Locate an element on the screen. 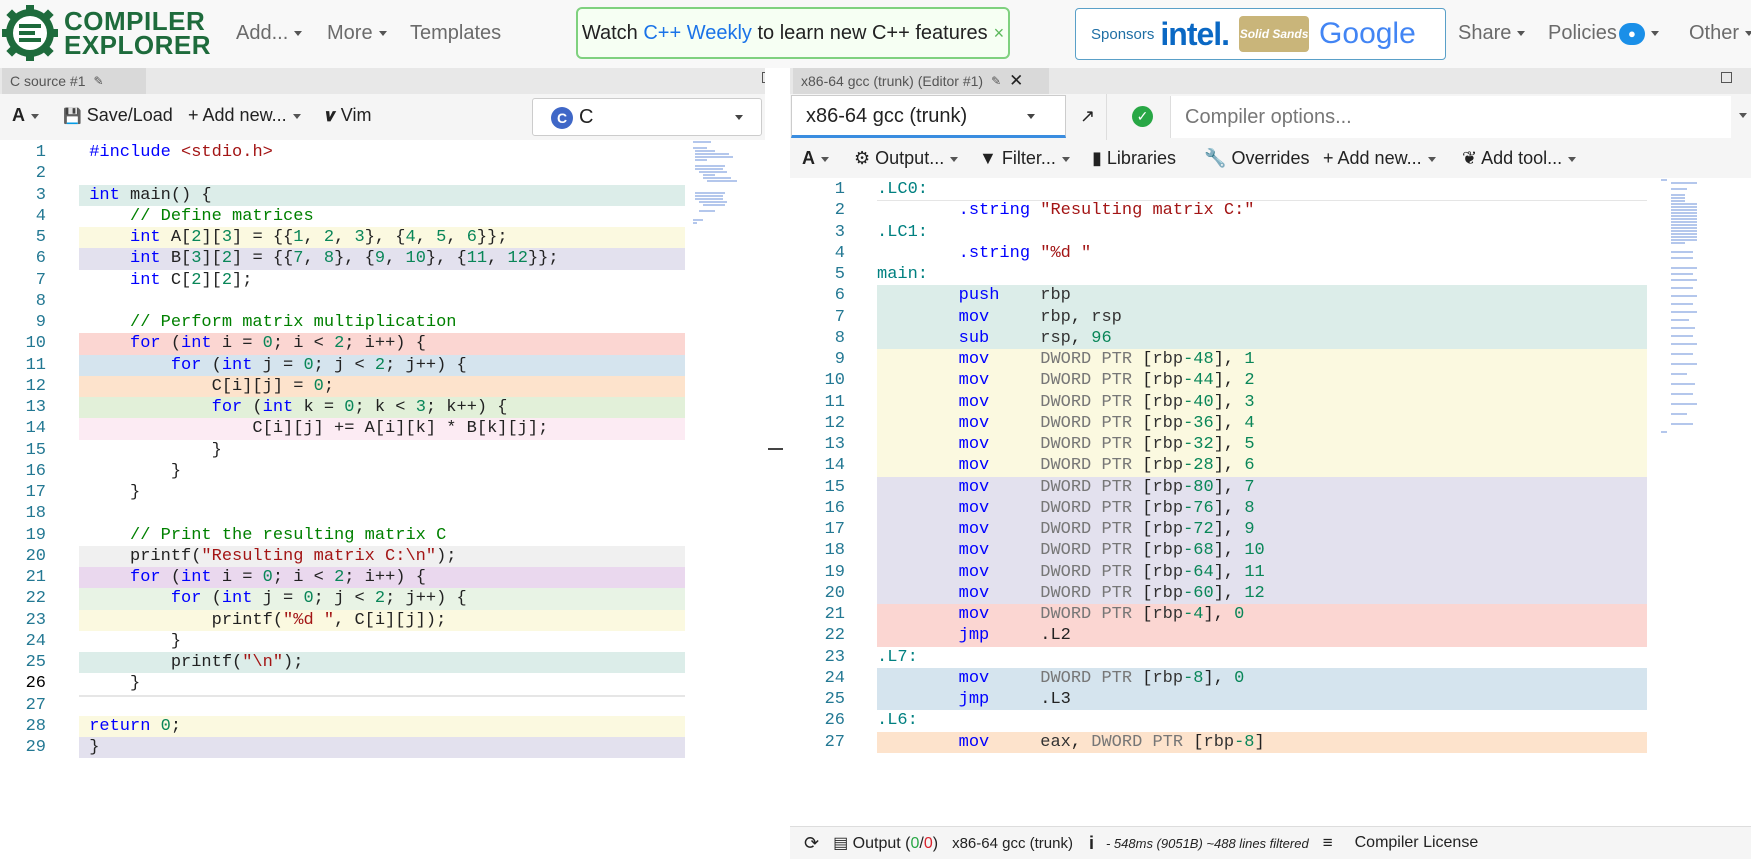 This screenshot has width=1751, height=859. asm-code-line: mov eax, DWORD PTR [rbp-8] is located at coordinates (1262, 742).